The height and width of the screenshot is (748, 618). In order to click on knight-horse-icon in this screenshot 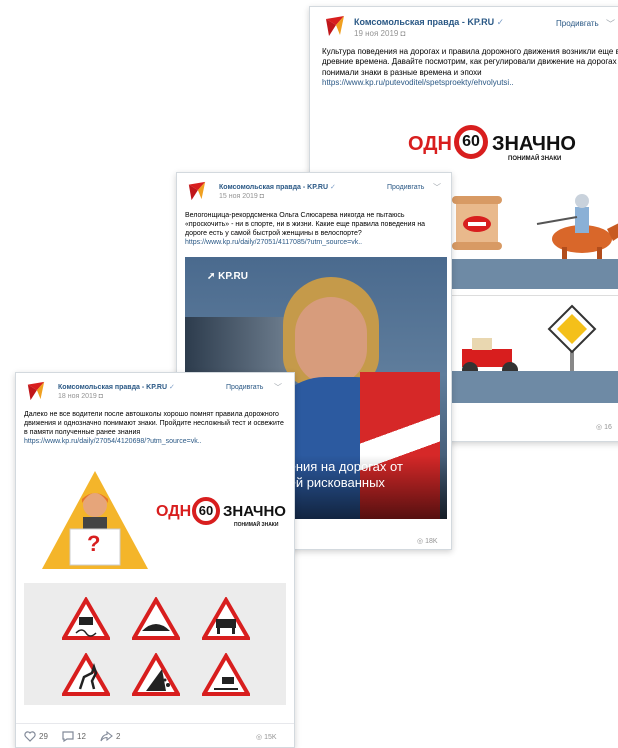, I will do `click(577, 230)`.